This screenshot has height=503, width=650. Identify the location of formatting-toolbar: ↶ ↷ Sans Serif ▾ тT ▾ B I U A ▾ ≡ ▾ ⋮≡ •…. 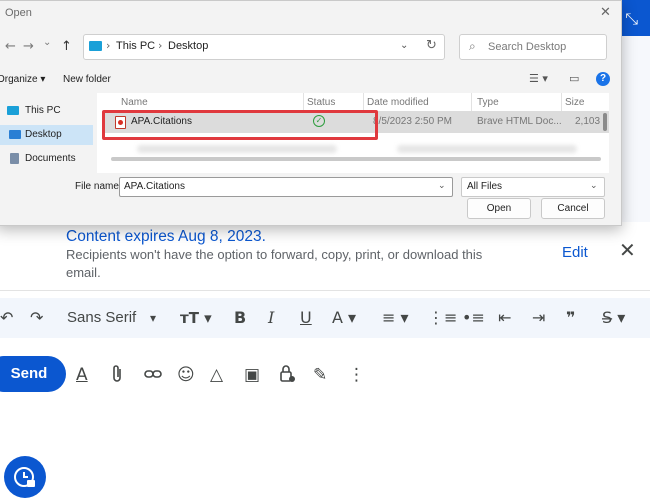
(325, 318).